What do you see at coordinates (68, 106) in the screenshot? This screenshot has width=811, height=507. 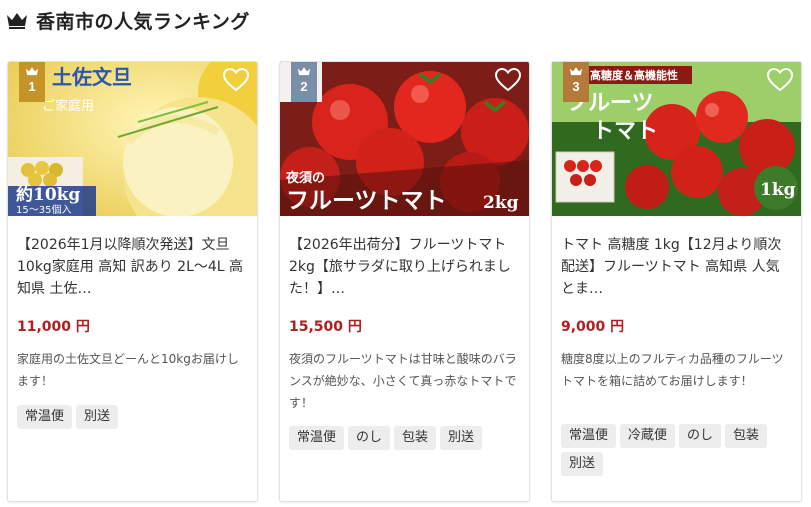 I see `image-label-2: ご家庭用` at bounding box center [68, 106].